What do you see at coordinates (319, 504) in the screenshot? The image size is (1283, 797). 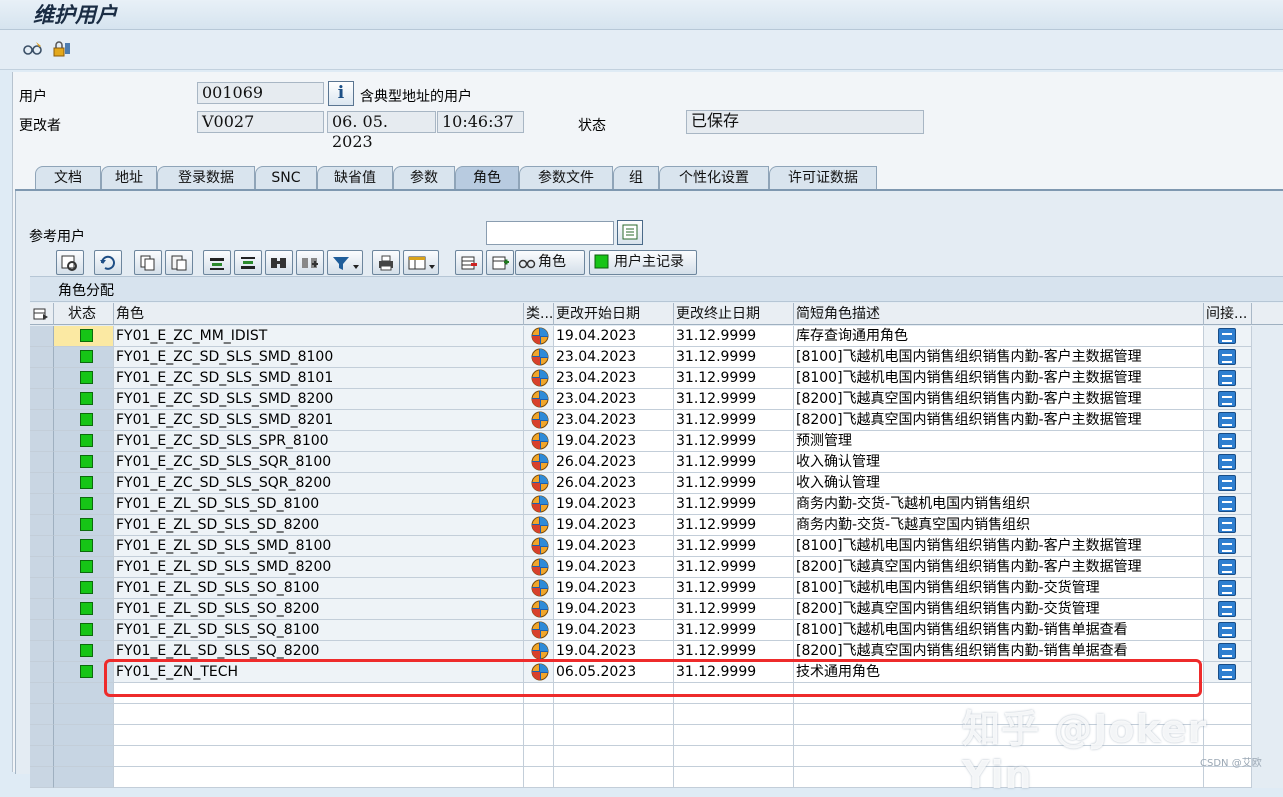 I see `role-cell: FY01_E_ZL_SD_SLS_SD_8100` at bounding box center [319, 504].